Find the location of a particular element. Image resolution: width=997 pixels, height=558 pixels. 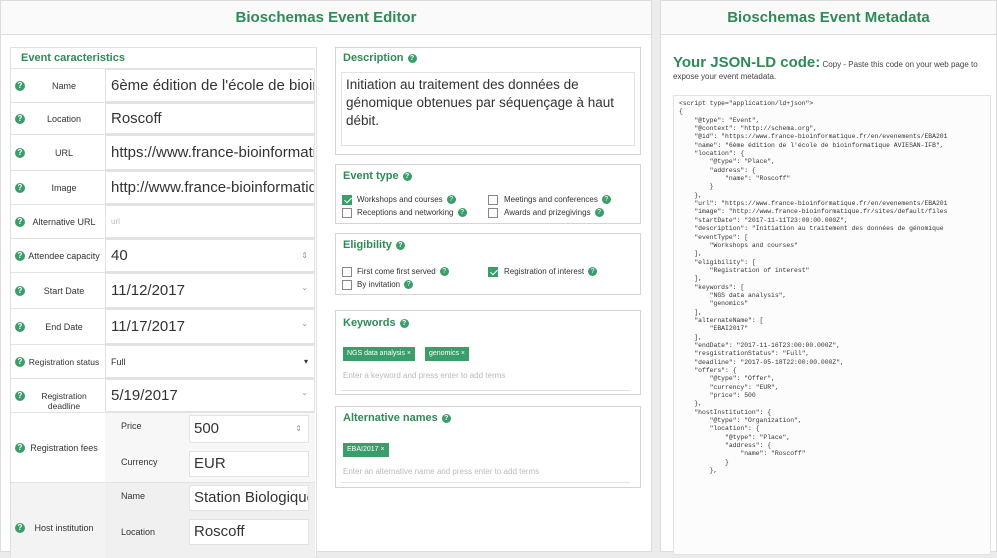

end-date-input: 11/17/2017 ⌄ is located at coordinates (210, 326).